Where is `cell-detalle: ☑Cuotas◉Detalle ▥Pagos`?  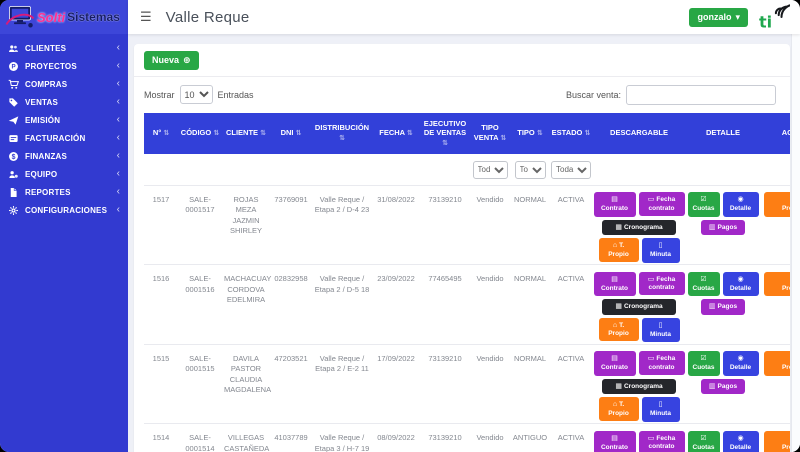
cell-detalle: ☑Cuotas◉Detalle ▥Pagos is located at coordinates (723, 305).